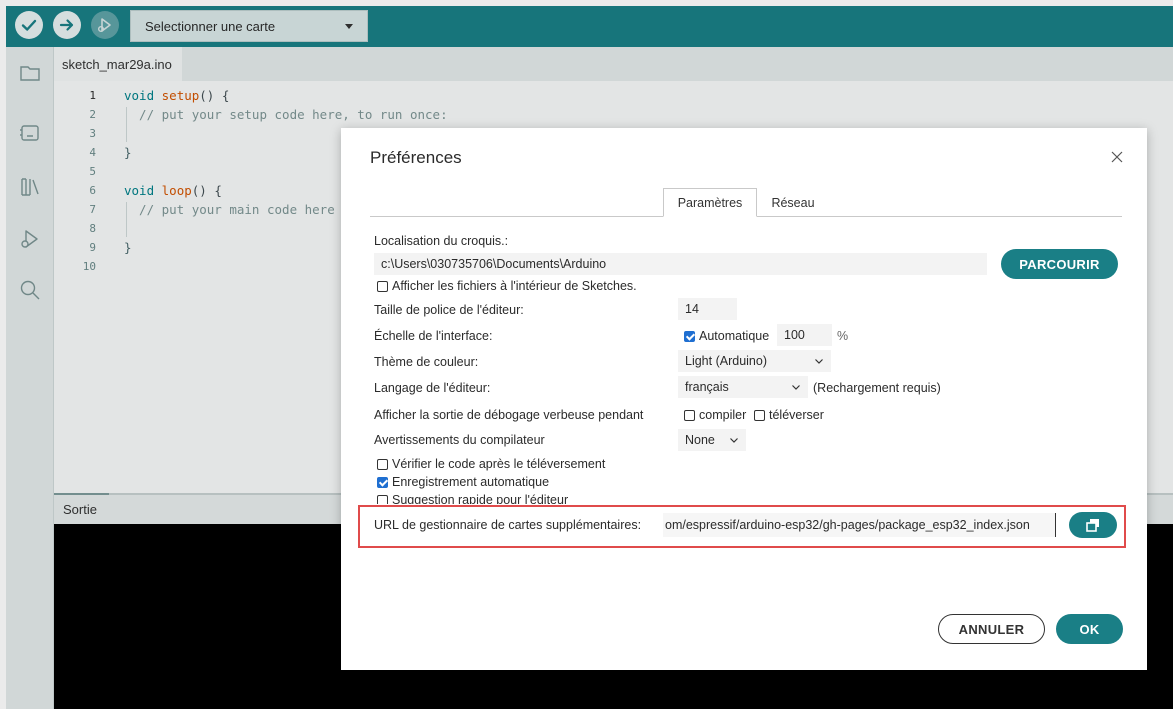 The height and width of the screenshot is (709, 1173). Describe the element at coordinates (743, 387) in the screenshot. I see `language-select: français` at that location.